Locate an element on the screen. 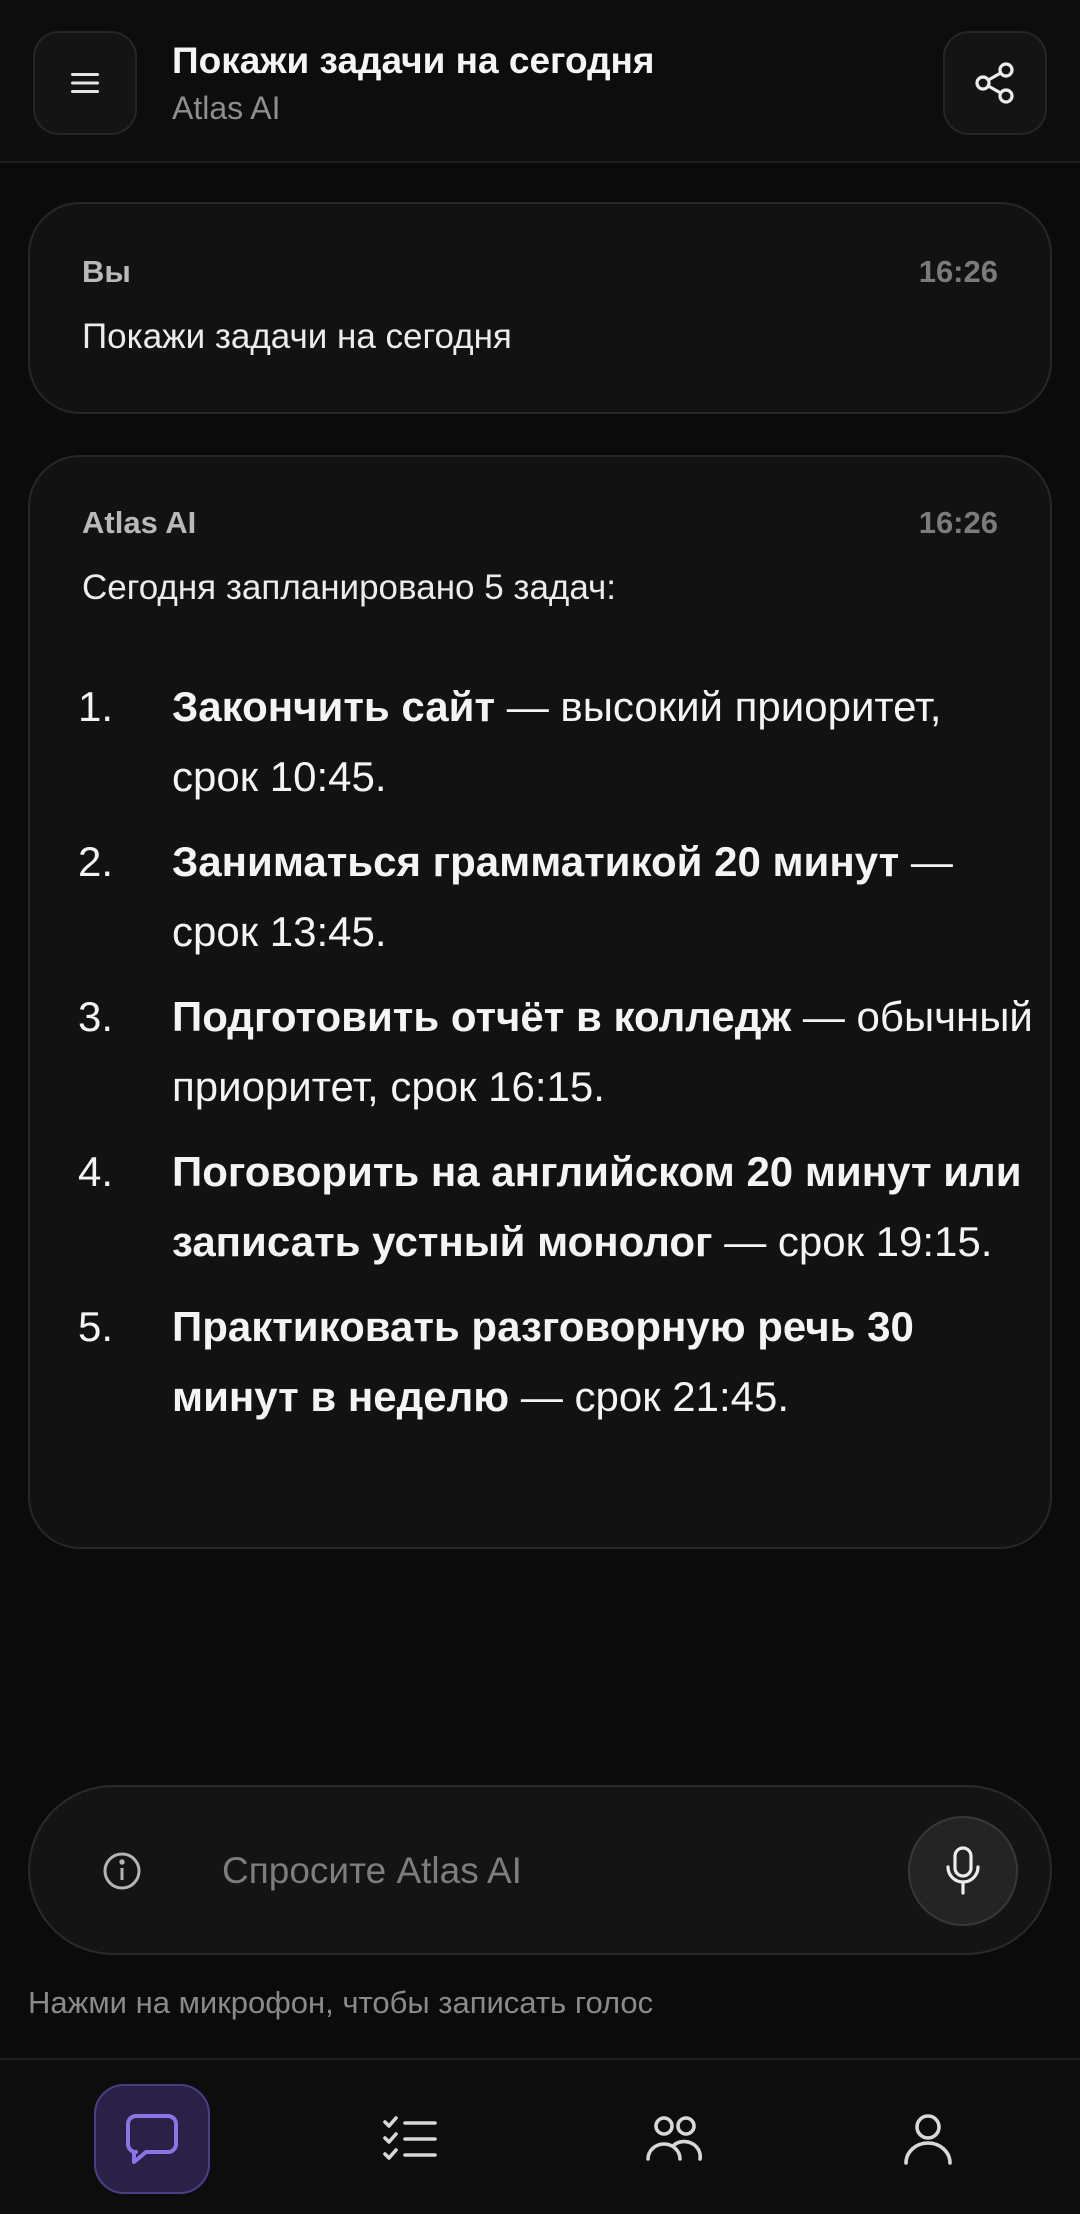 This screenshot has height=2214, width=1080. user-icon is located at coordinates (928, 2139).